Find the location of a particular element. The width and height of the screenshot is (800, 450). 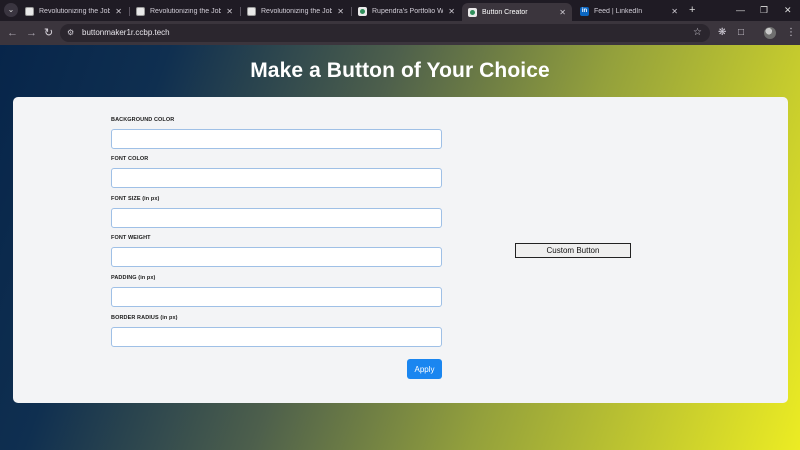

new-tab-icon: + is located at coordinates (692, 10).